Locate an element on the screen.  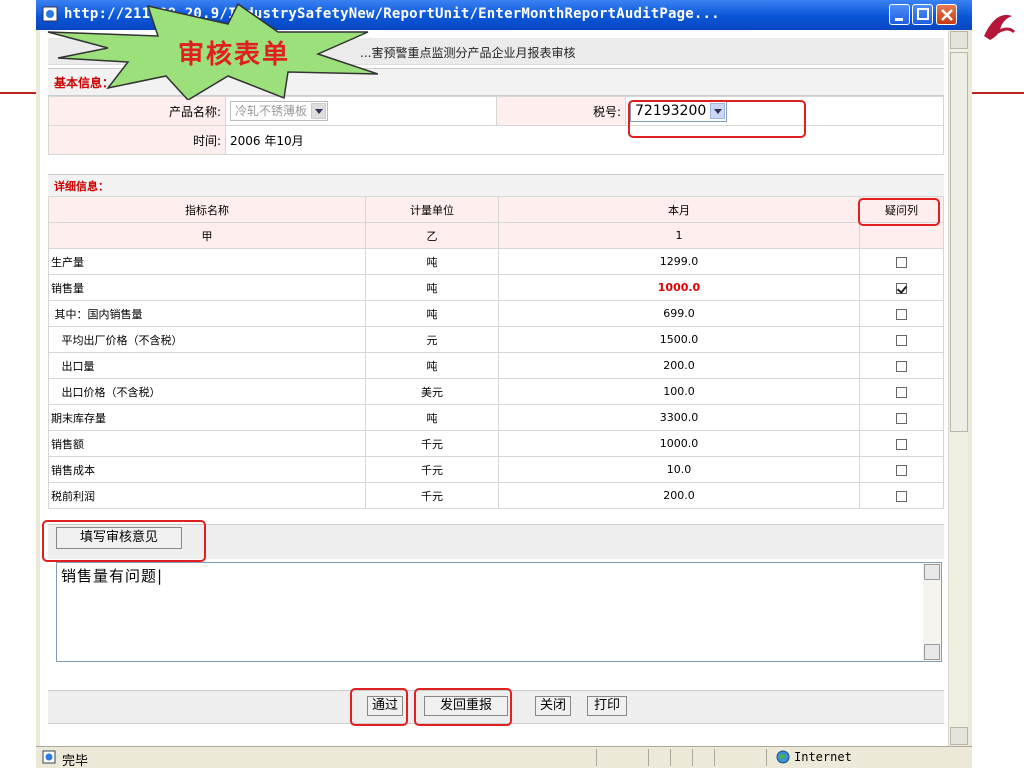
index-unit: 乙 is located at coordinates (432, 235).